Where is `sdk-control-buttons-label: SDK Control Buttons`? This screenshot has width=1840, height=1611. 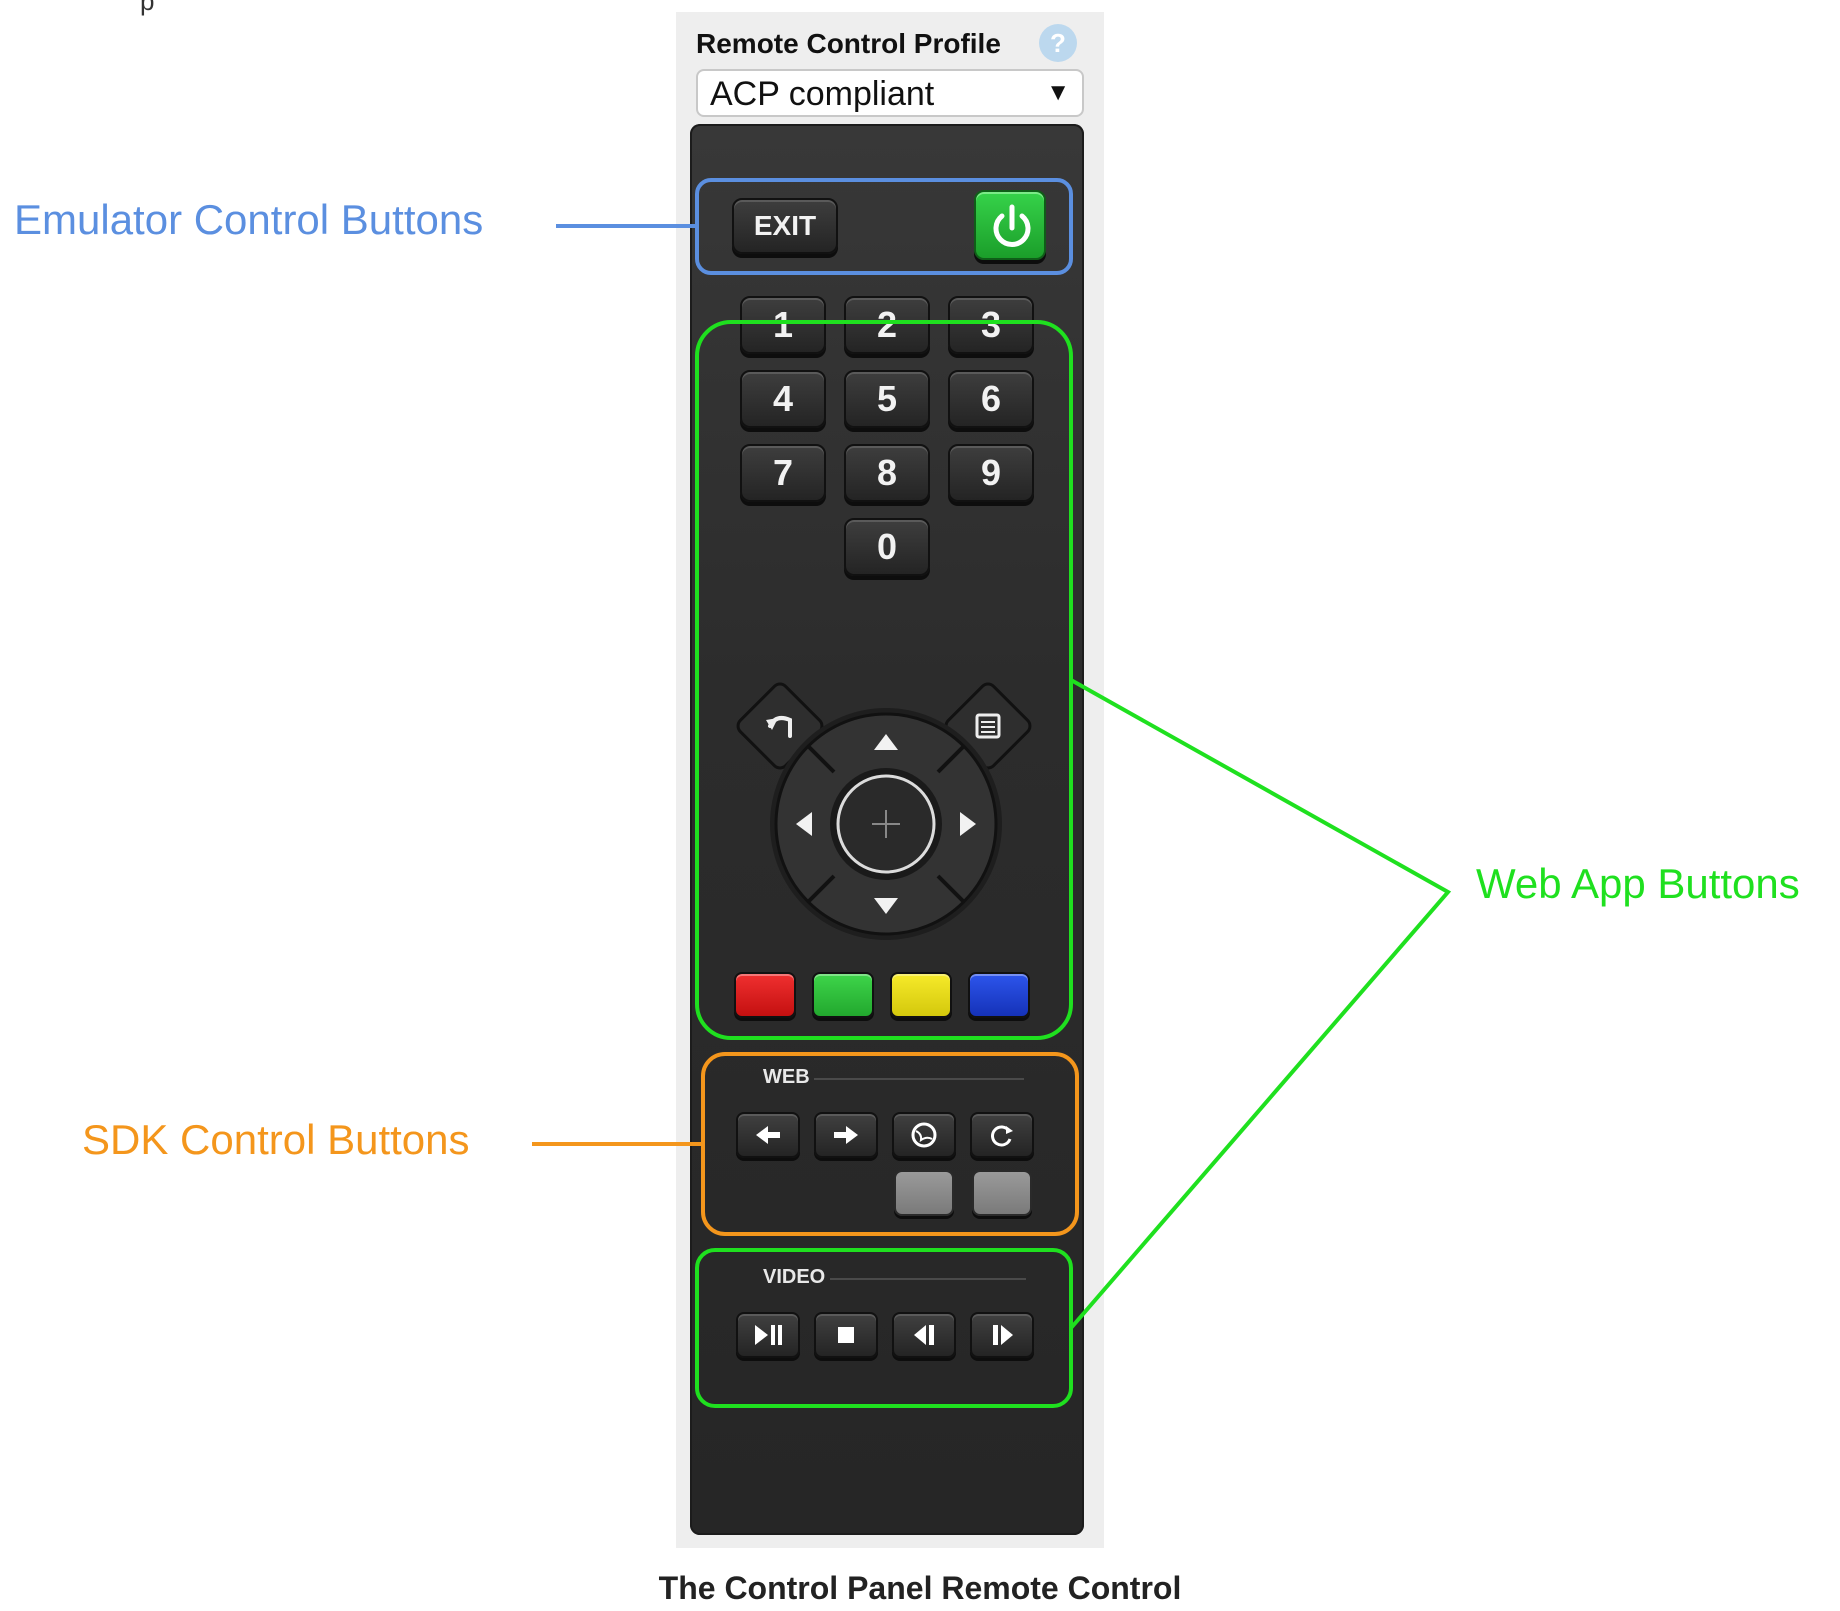 sdk-control-buttons-label: SDK Control Buttons is located at coordinates (276, 1139).